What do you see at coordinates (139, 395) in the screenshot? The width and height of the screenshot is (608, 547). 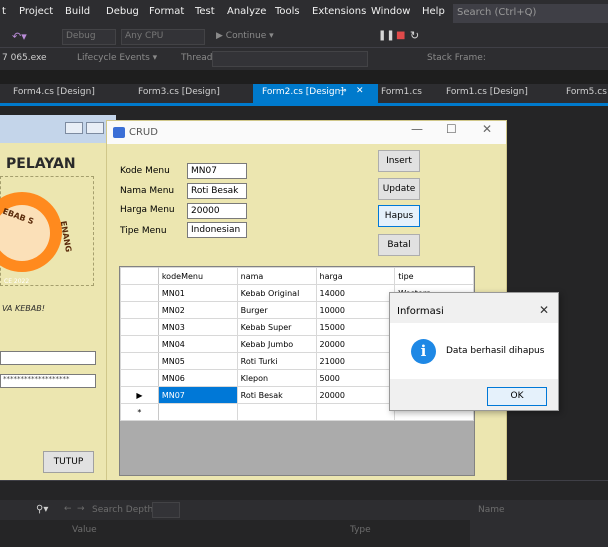 I see `current-row-indicator: ▶` at bounding box center [139, 395].